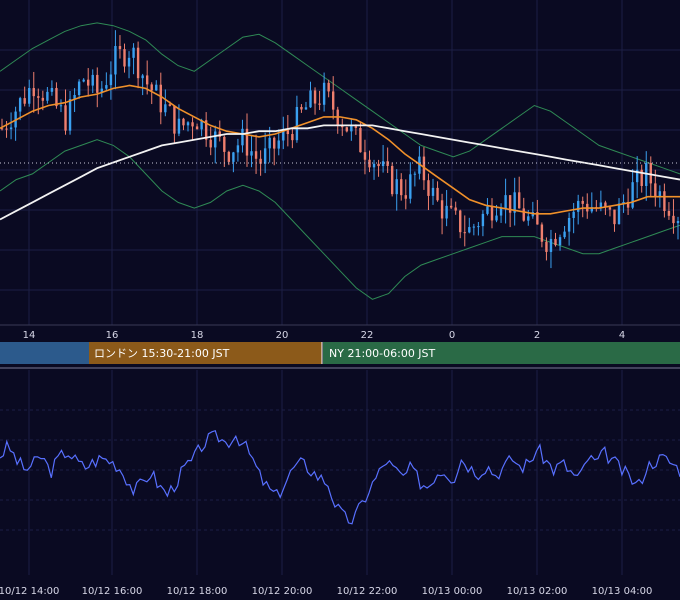  Describe the element at coordinates (44, 353) in the screenshot. I see `session-tokyo` at that location.